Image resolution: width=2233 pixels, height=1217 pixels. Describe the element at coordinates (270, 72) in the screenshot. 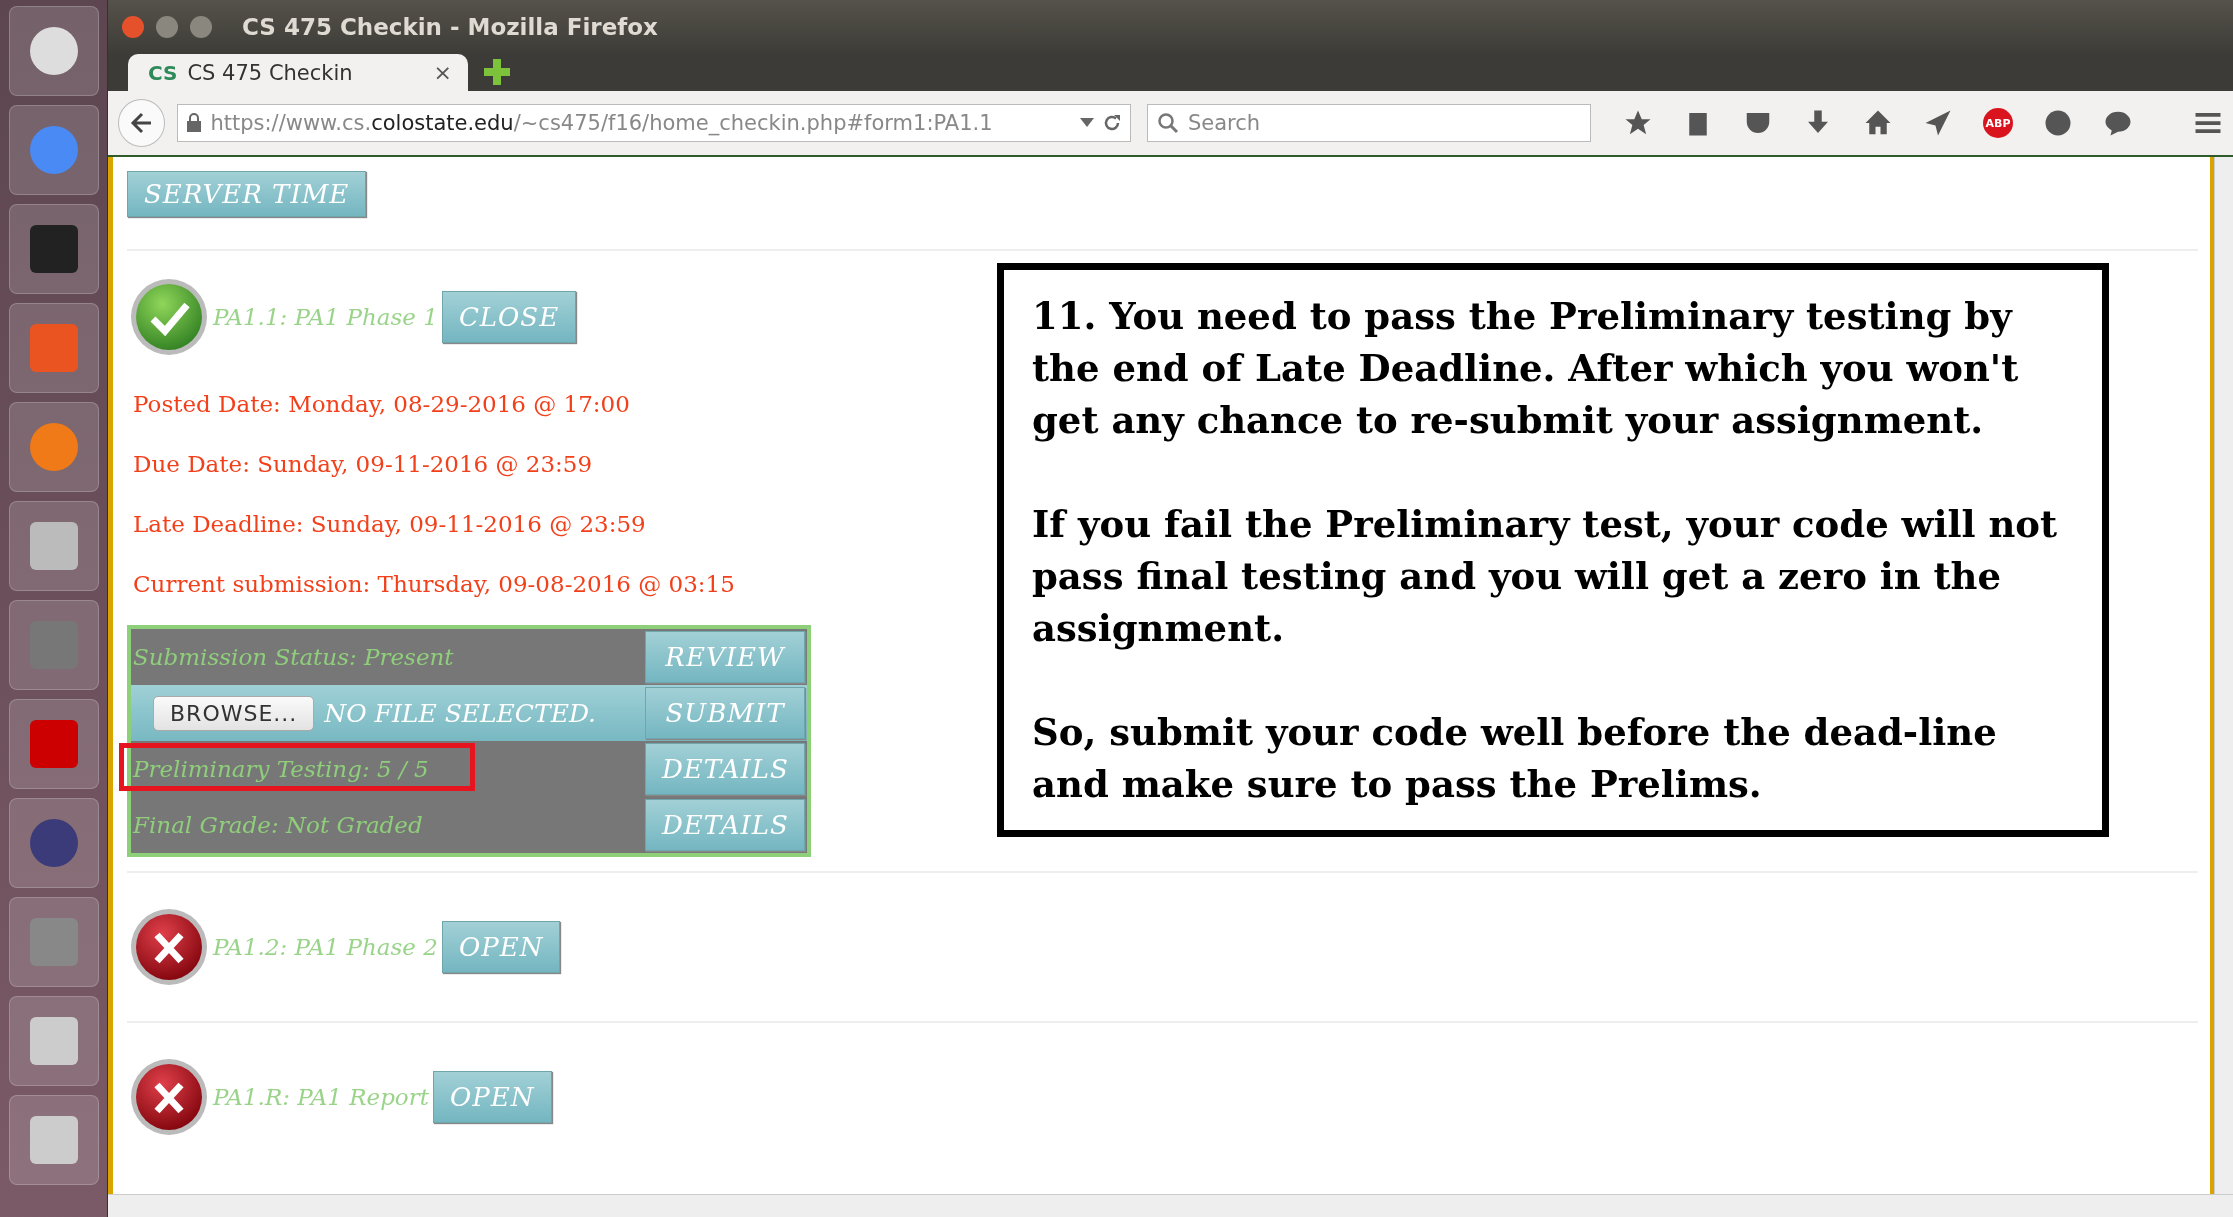

I see `tab-title: CS 475 Checkin` at that location.